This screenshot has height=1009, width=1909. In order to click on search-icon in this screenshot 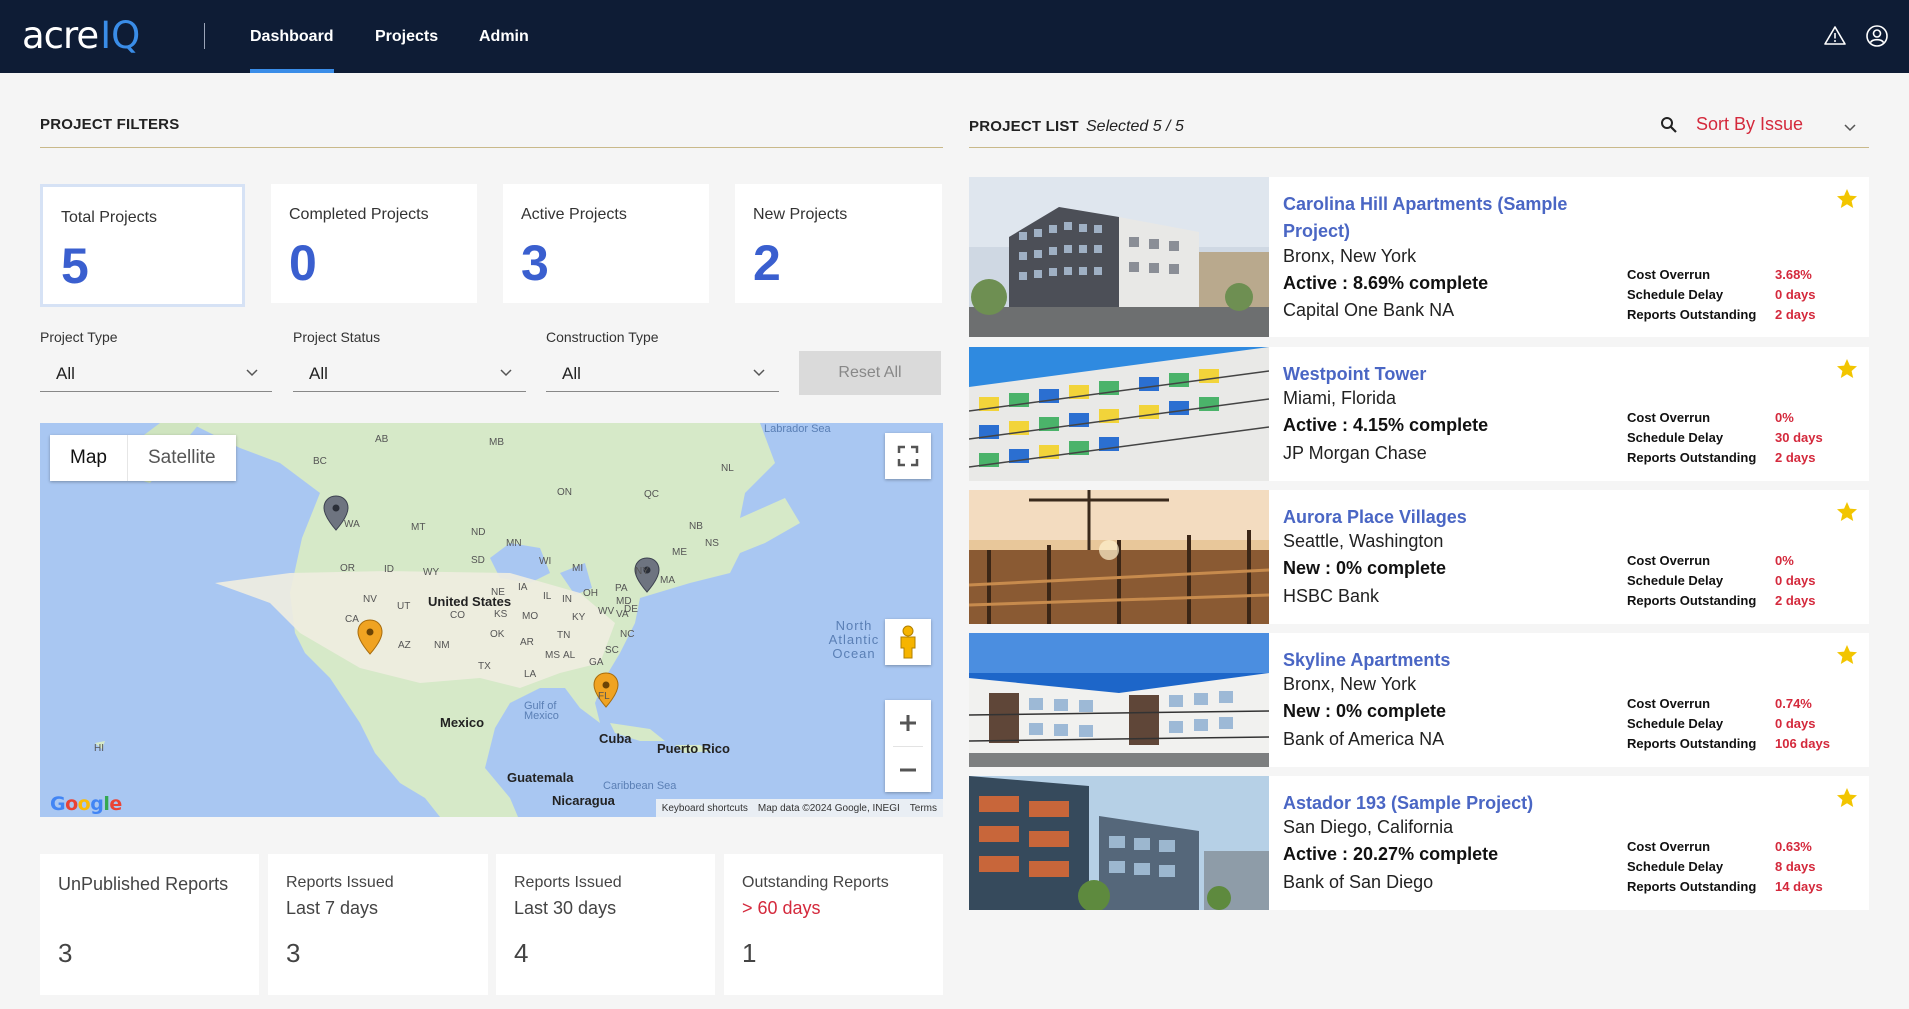, I will do `click(1669, 125)`.